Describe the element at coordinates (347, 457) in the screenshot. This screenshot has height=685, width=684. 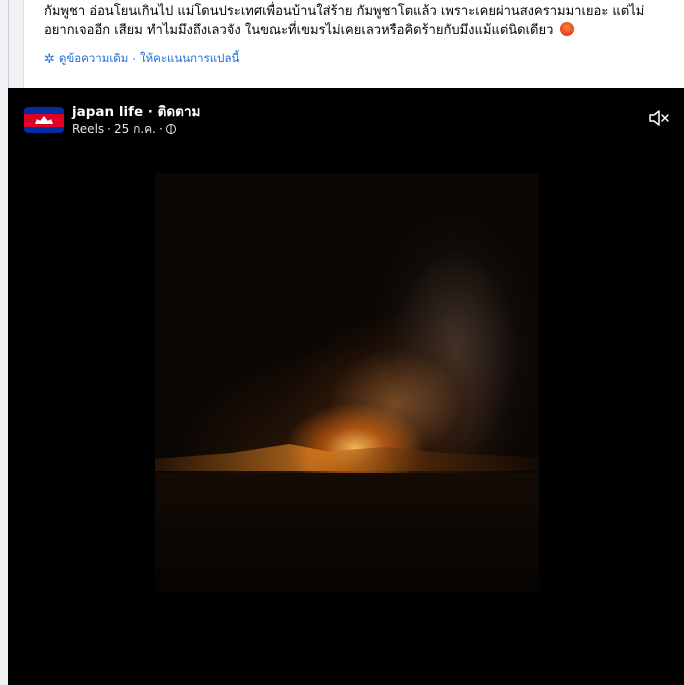
I see `burning-roofline` at that location.